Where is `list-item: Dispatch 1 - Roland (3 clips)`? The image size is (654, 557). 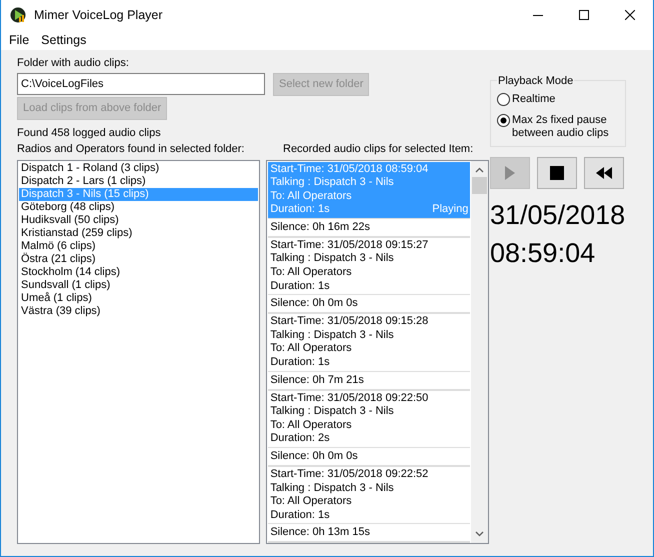
list-item: Dispatch 1 - Roland (3 clips) is located at coordinates (138, 168).